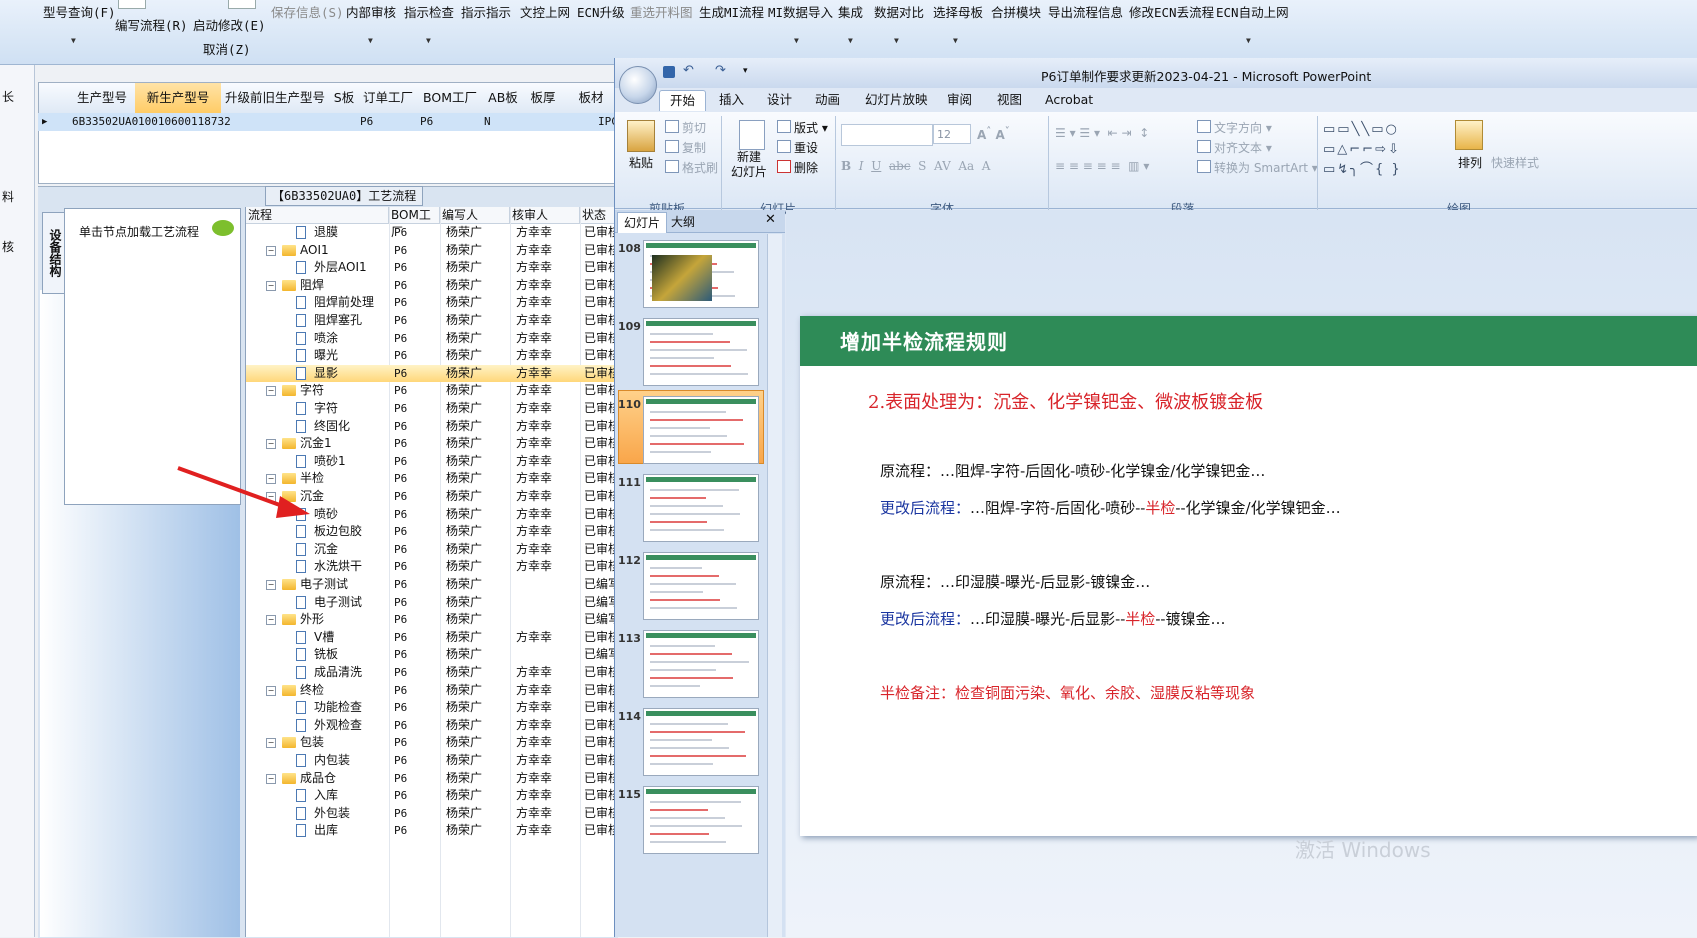 This screenshot has width=1697, height=938. I want to click on copy-button: 复制, so click(685, 147).